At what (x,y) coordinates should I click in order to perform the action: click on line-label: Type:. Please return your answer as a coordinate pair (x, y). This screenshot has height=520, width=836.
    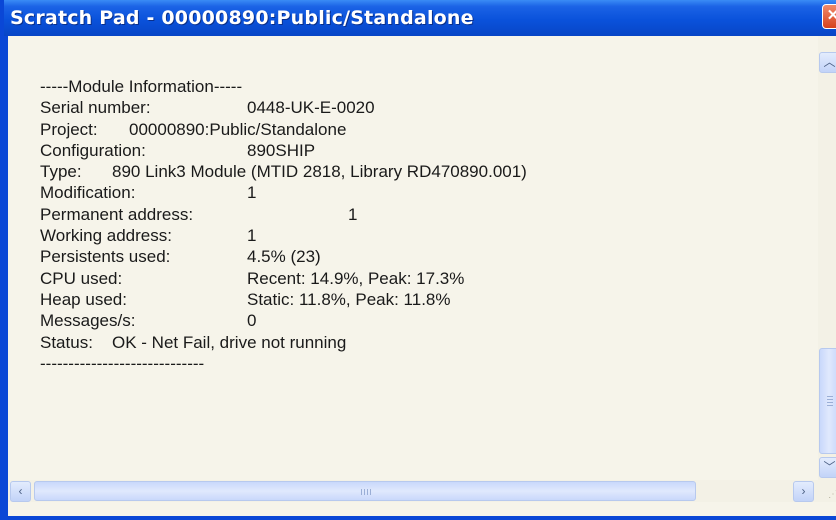
    Looking at the image, I should click on (61, 172).